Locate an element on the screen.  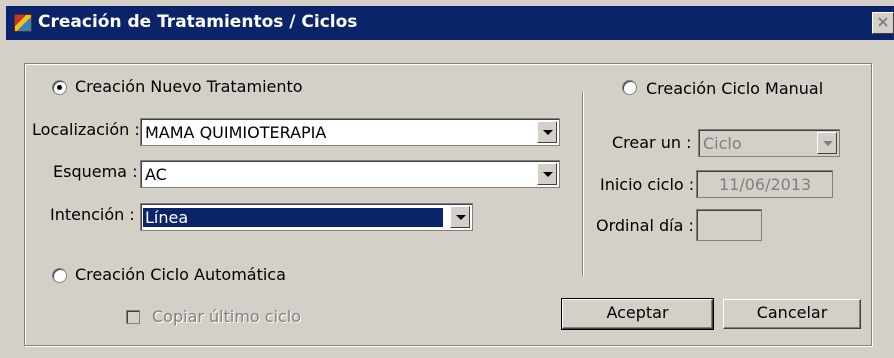
section-divider is located at coordinates (583, 184).